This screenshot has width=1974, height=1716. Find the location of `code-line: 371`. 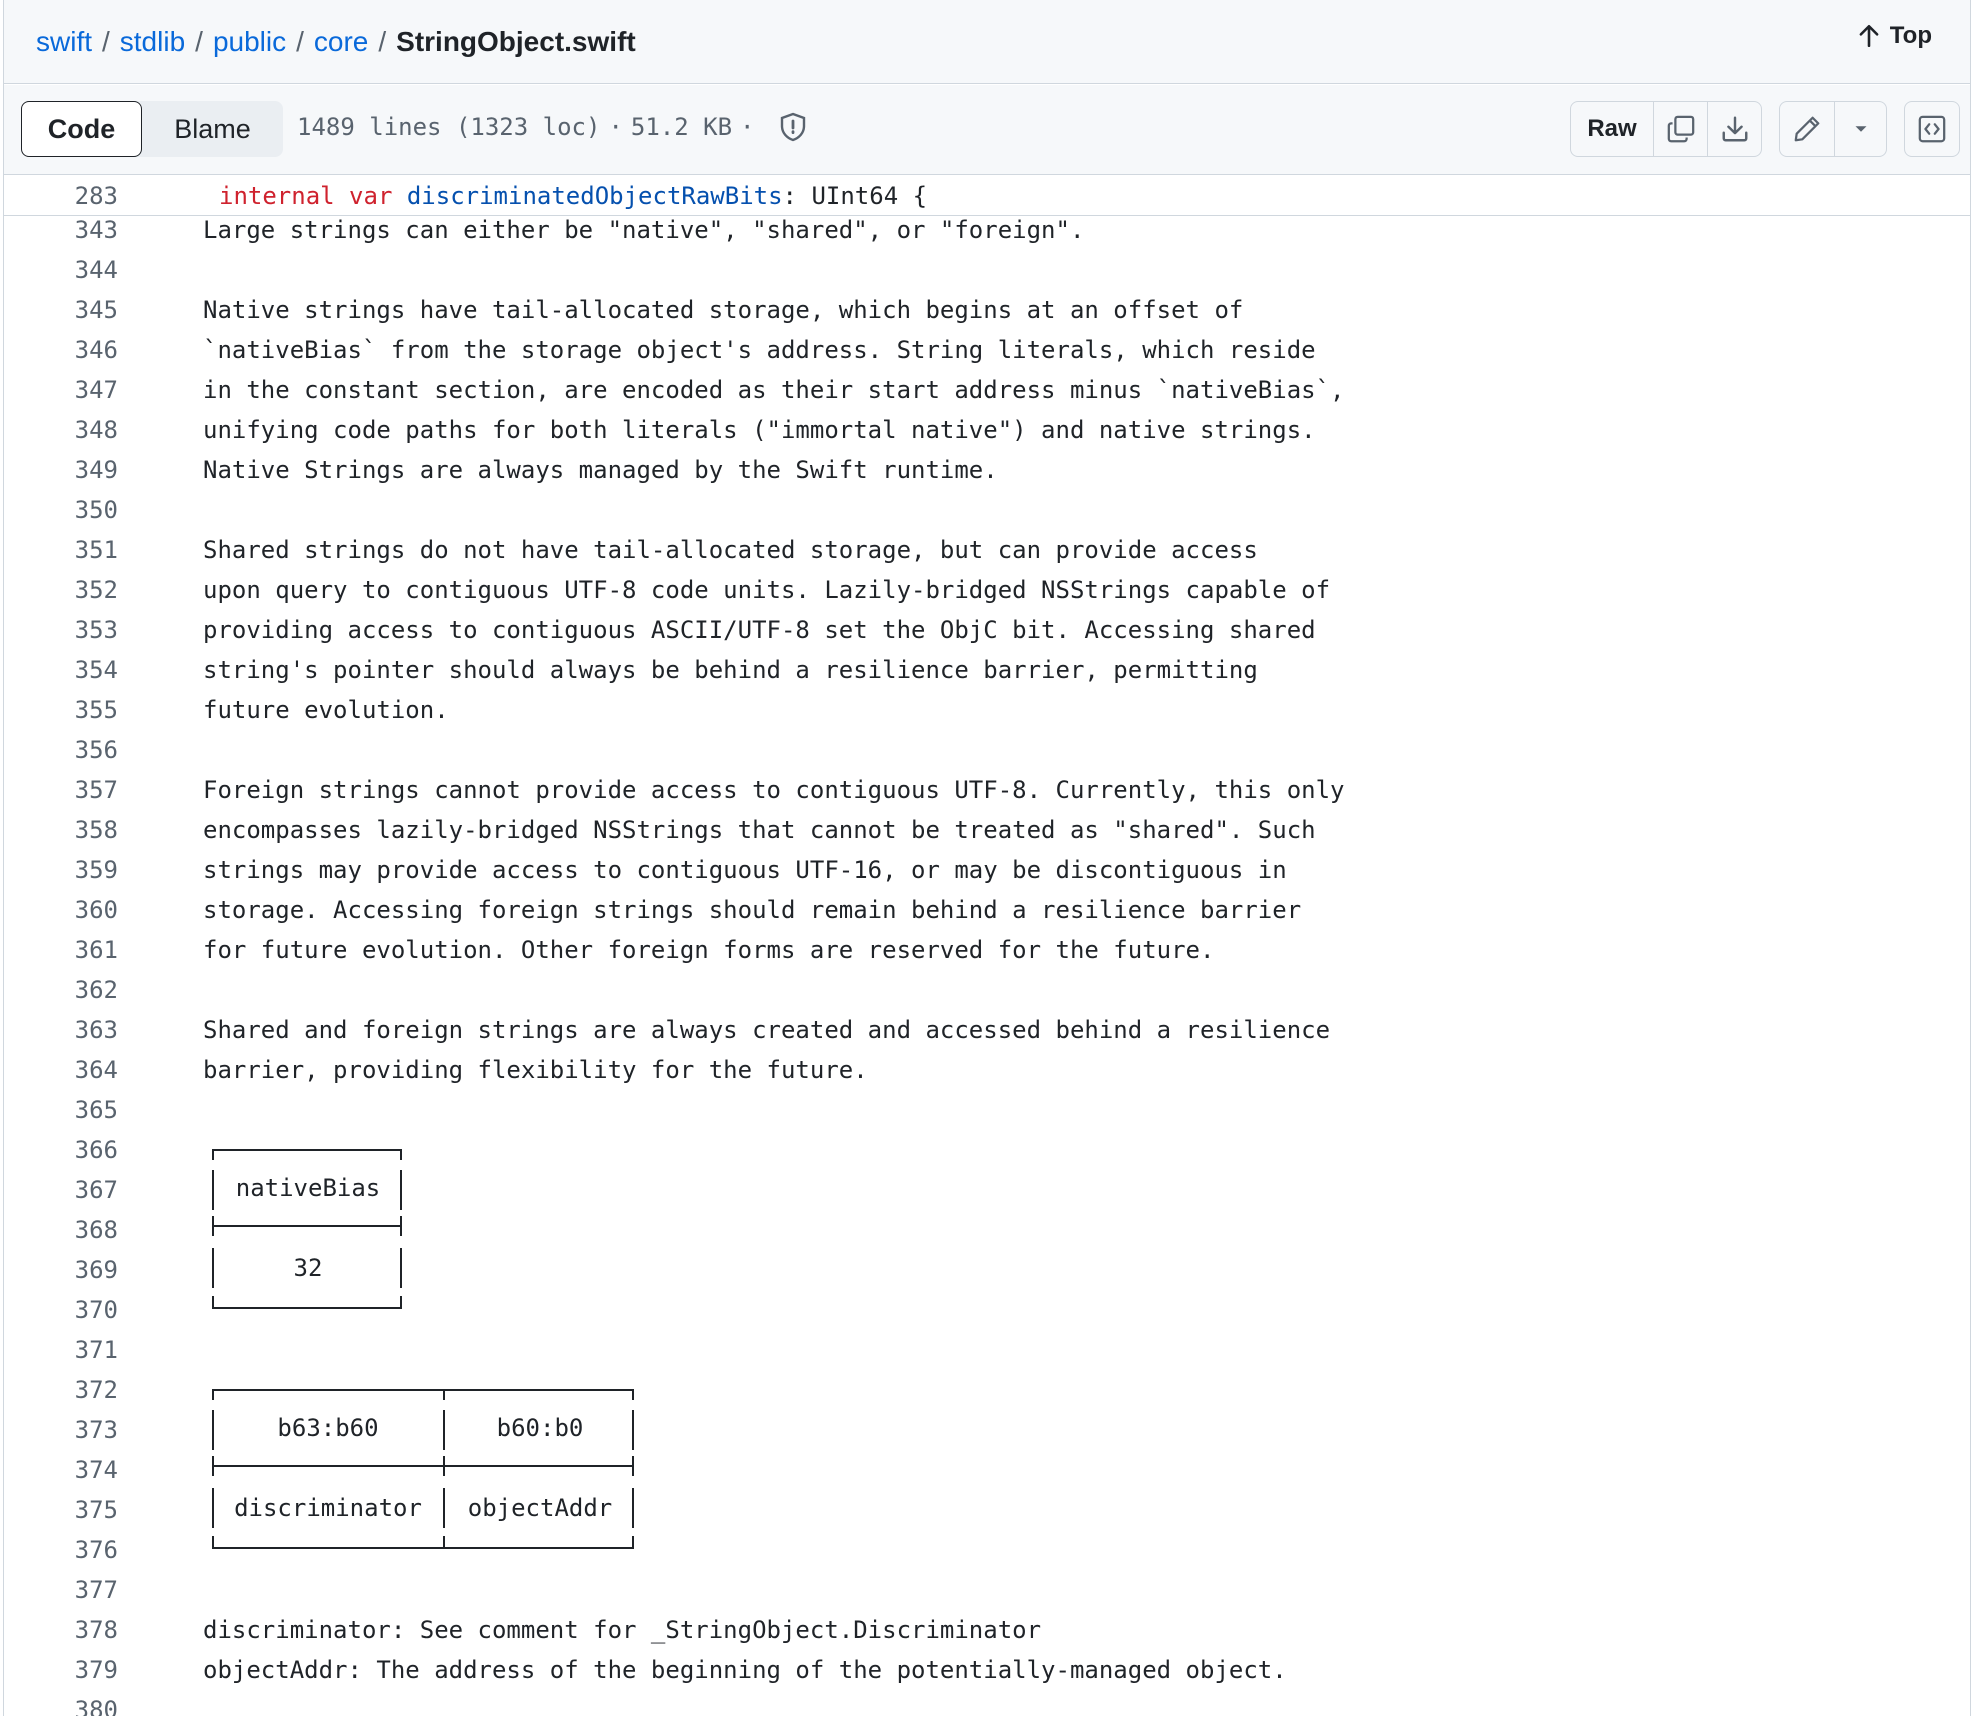

code-line: 371 is located at coordinates (987, 1355).